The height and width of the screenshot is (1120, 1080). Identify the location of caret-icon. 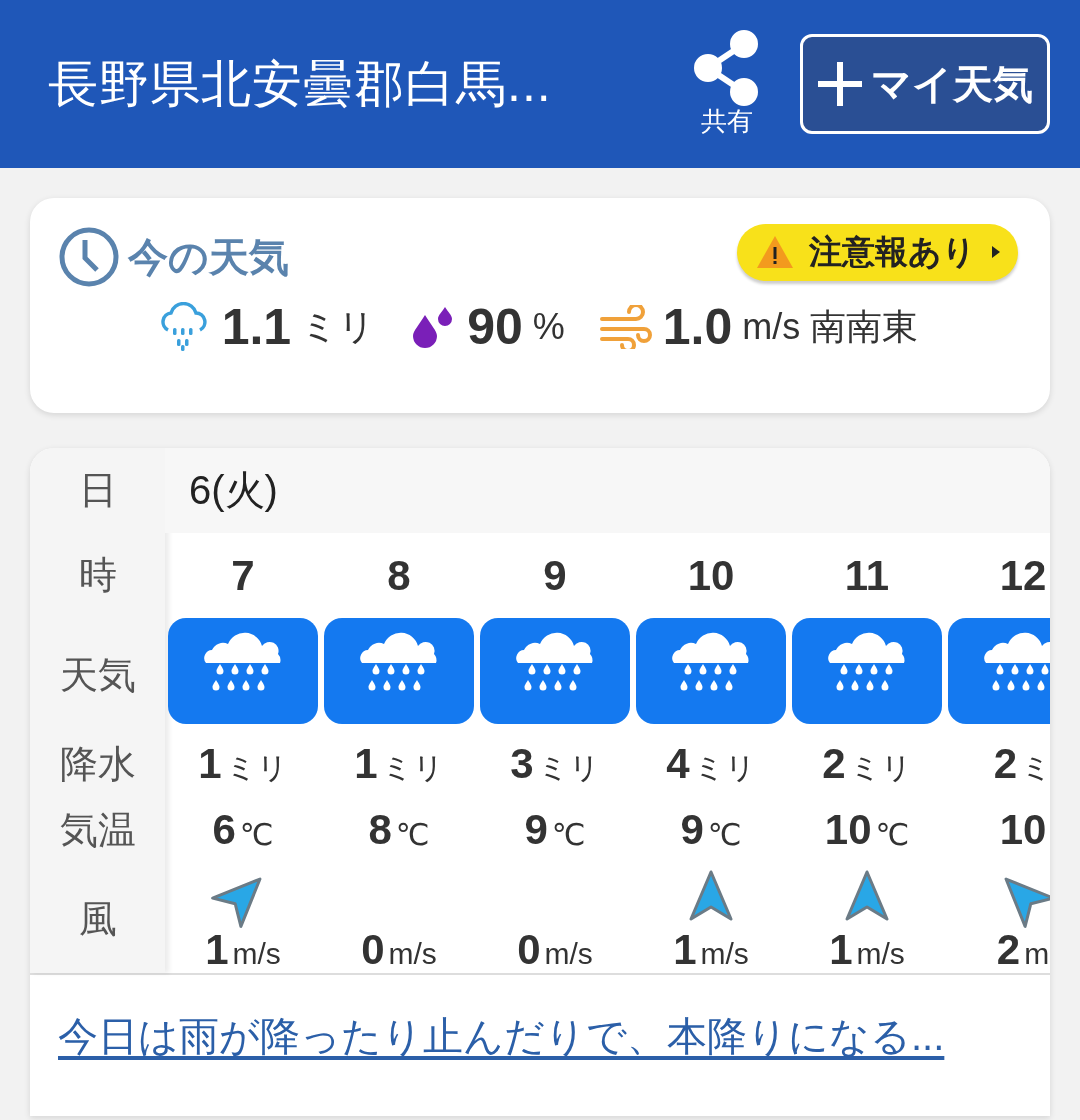
(996, 252).